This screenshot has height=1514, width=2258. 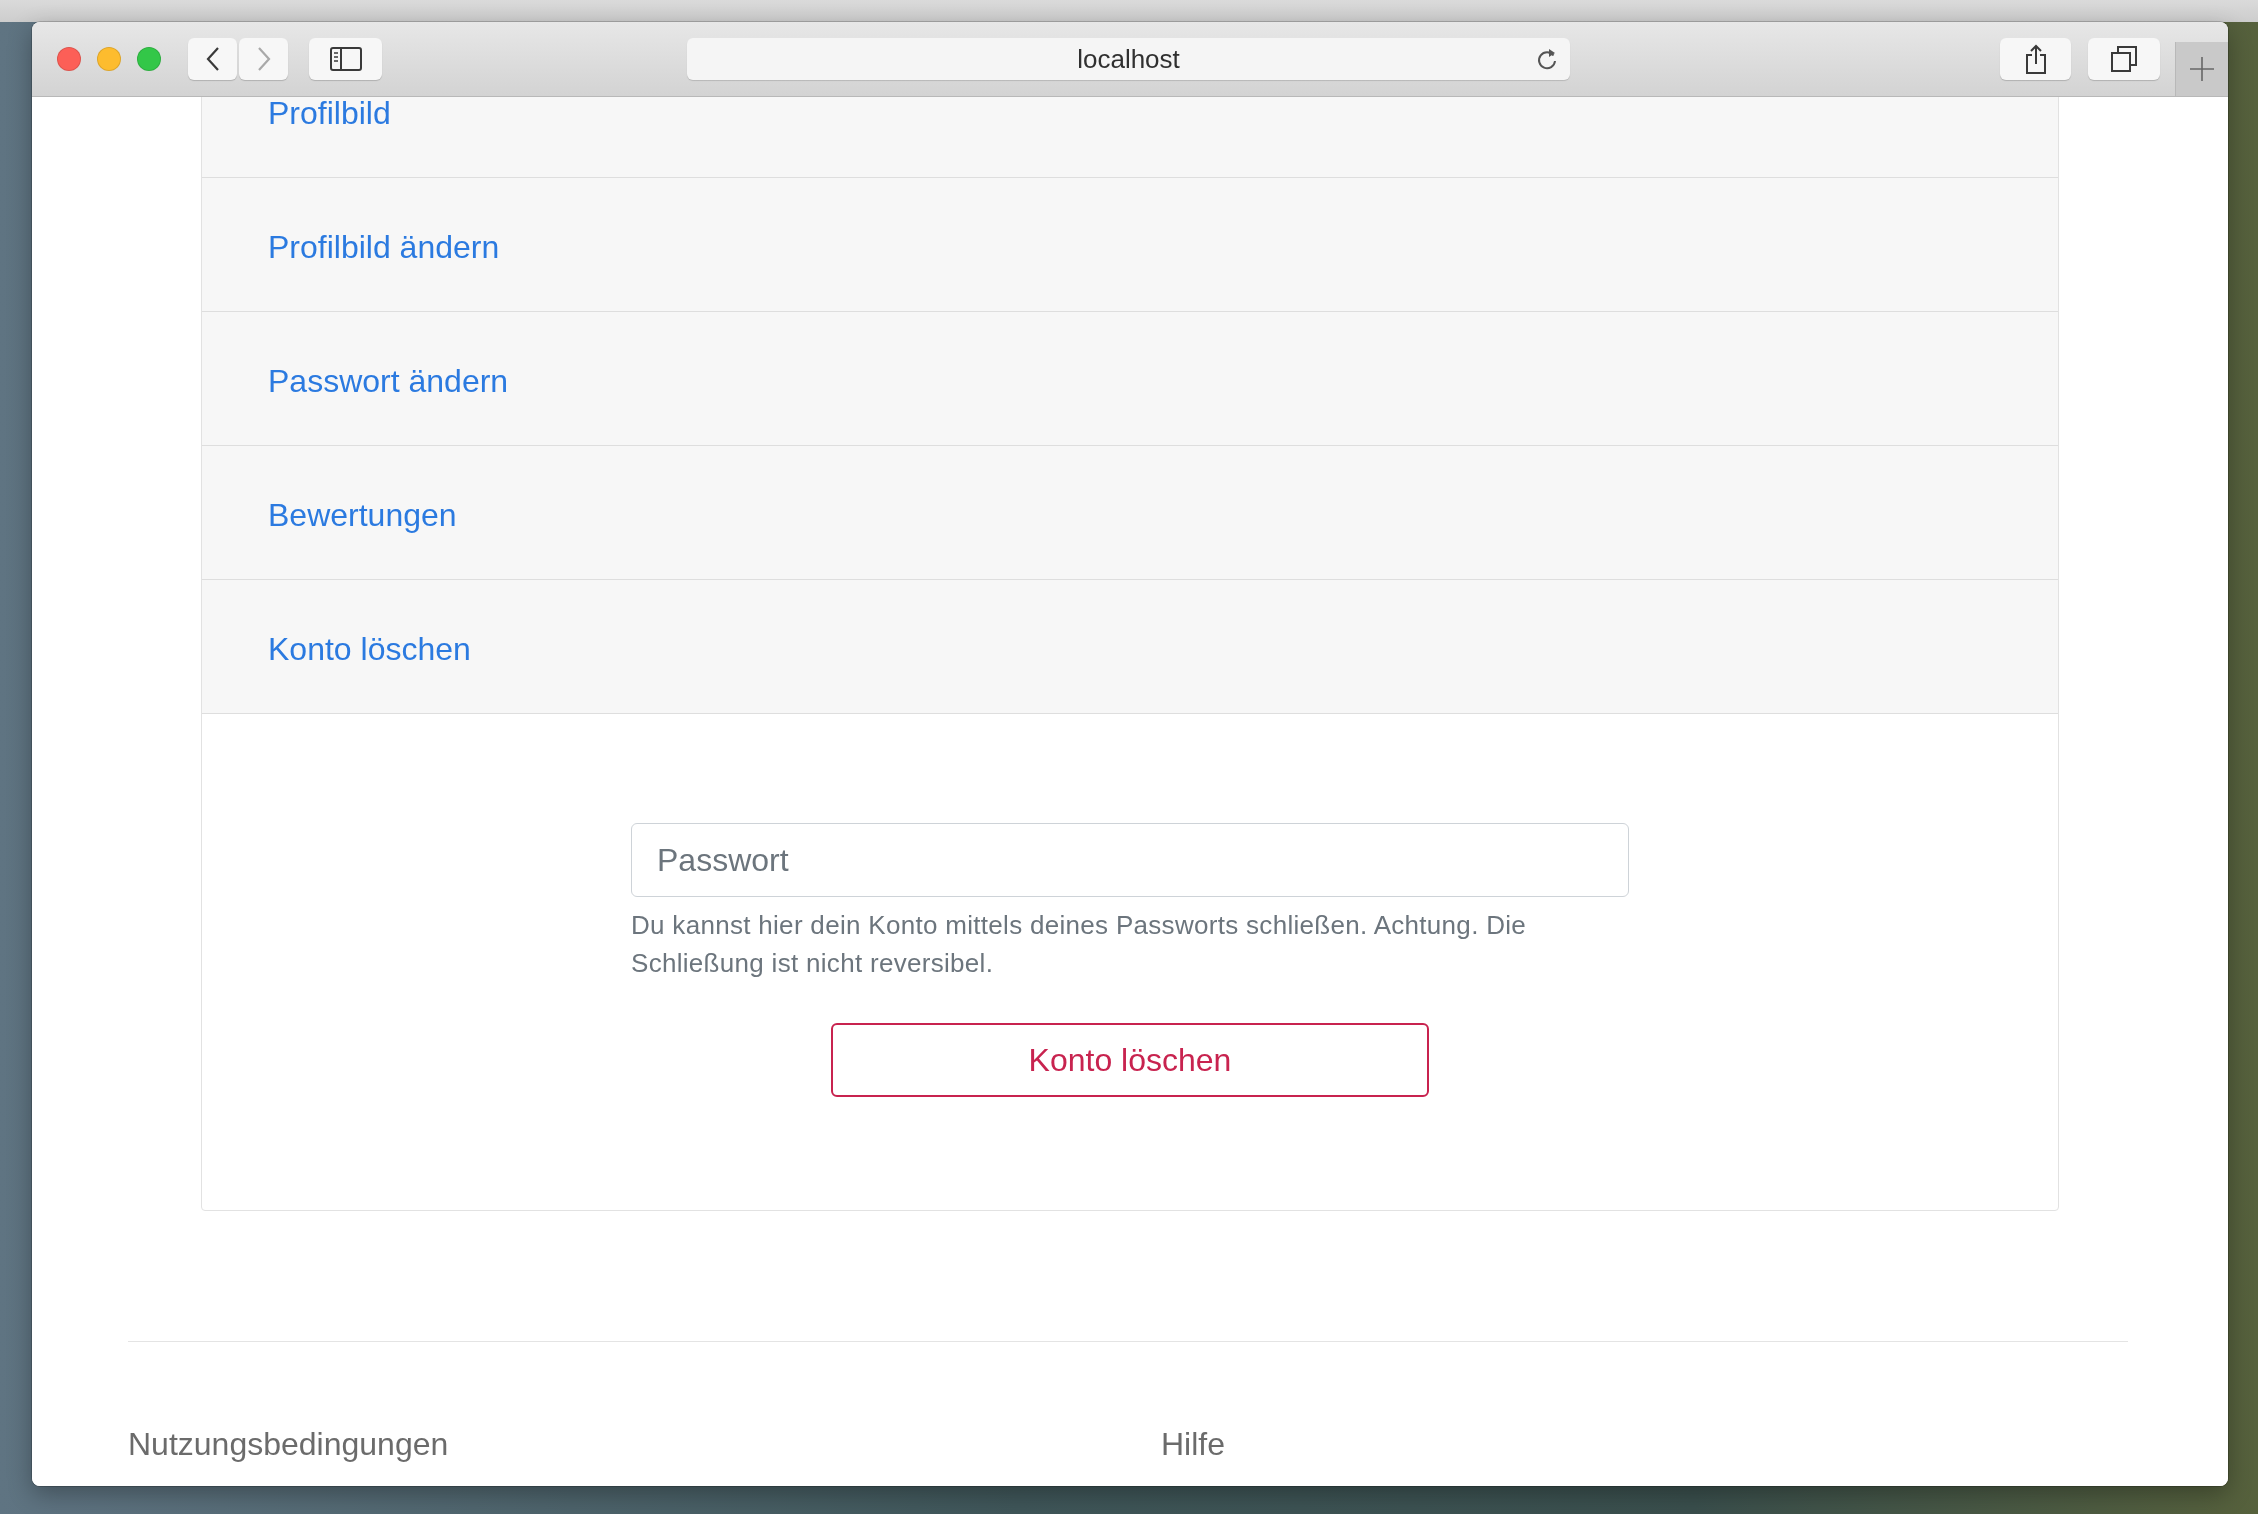 I want to click on chevron-right-icon, so click(x=263, y=59).